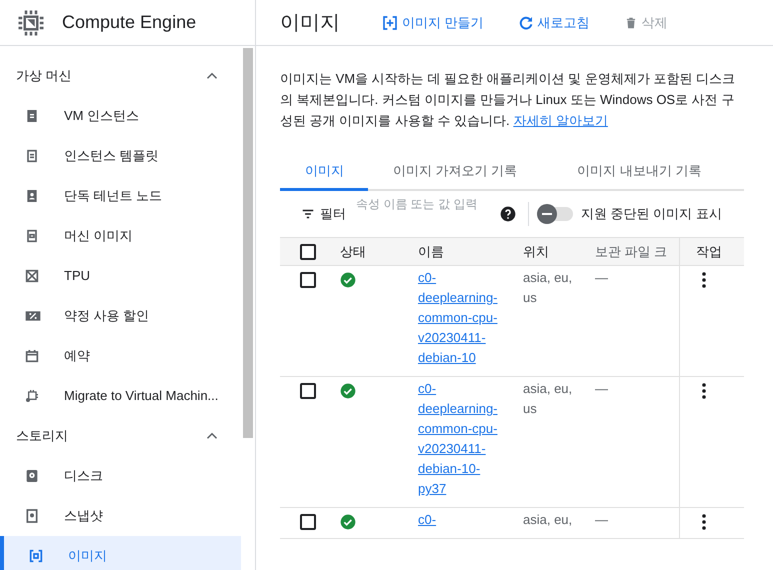 Image resolution: width=773 pixels, height=570 pixels. I want to click on grid-icon, so click(32, 236).